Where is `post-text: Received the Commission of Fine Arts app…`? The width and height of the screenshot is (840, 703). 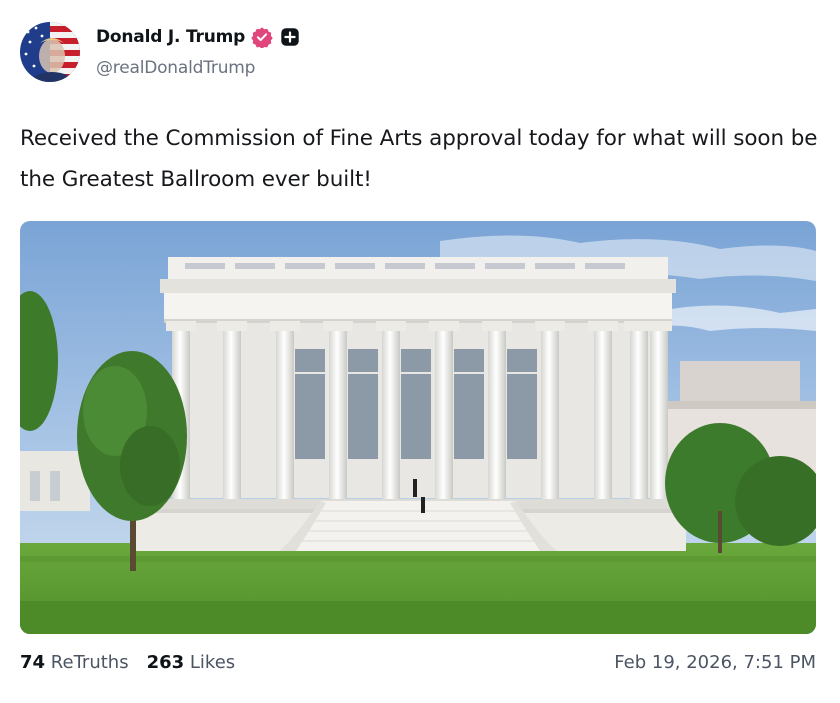 post-text: Received the Commission of Fine Arts app… is located at coordinates (419, 159).